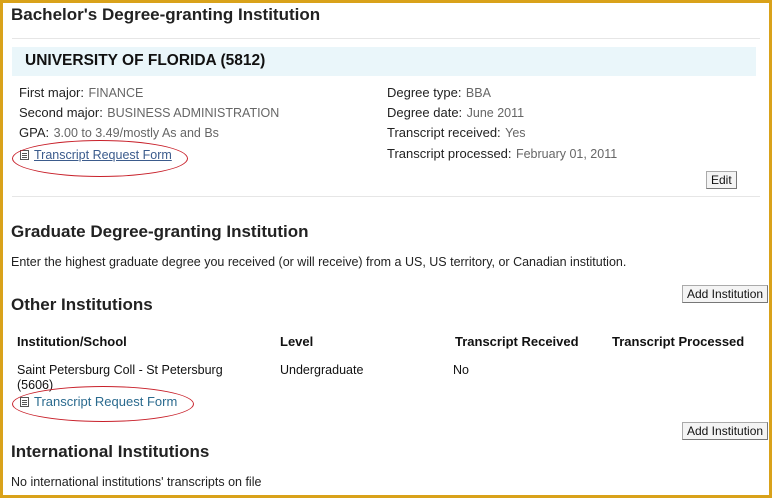 The image size is (772, 498). I want to click on column-header-institution: Institution/School, so click(72, 341).